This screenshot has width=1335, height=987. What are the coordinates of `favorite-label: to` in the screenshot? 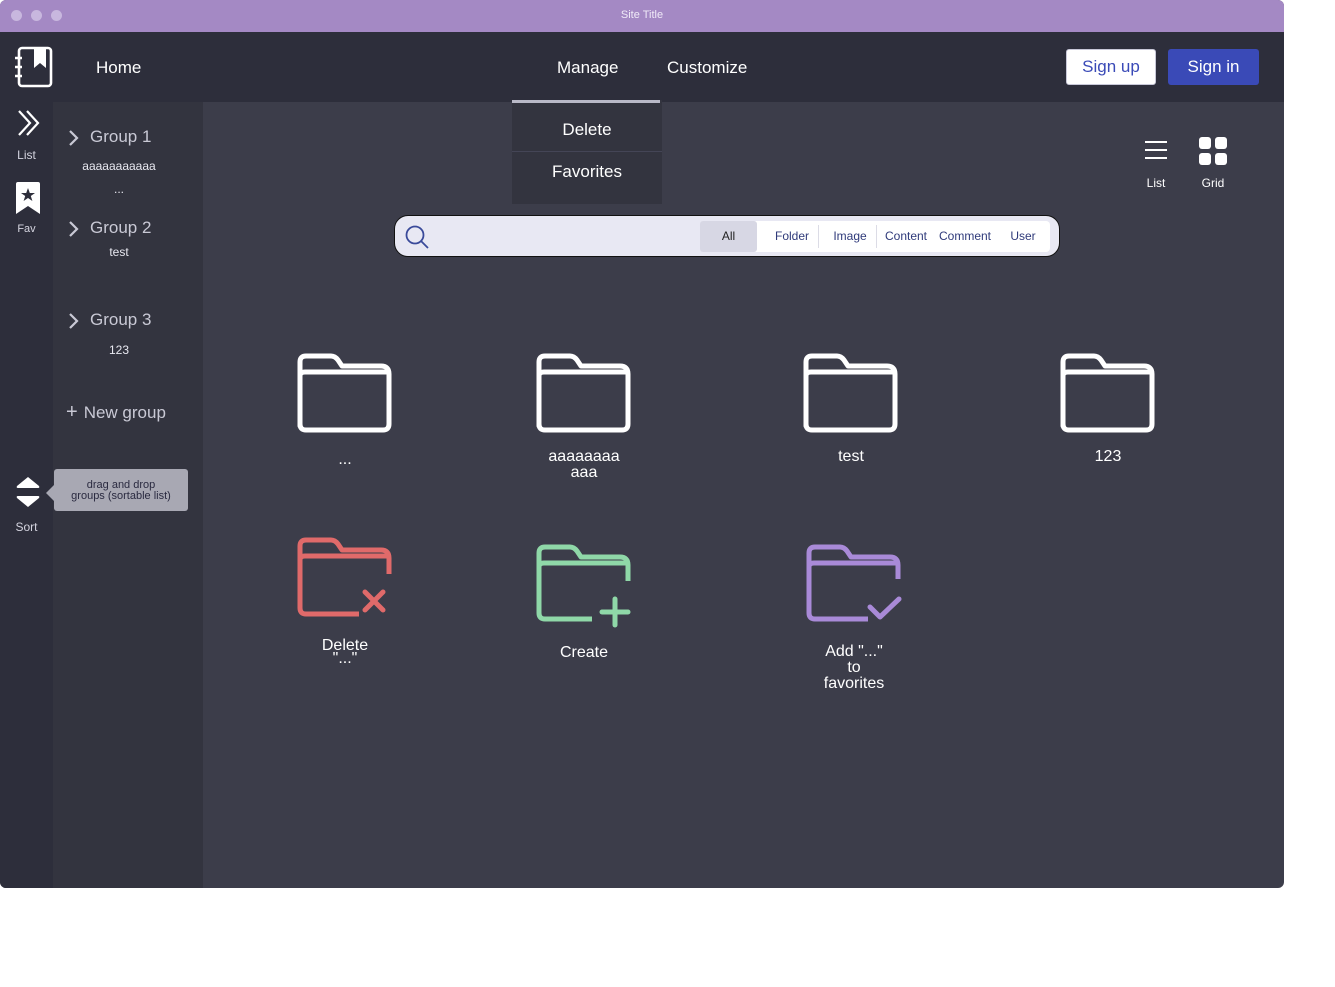 It's located at (854, 667).